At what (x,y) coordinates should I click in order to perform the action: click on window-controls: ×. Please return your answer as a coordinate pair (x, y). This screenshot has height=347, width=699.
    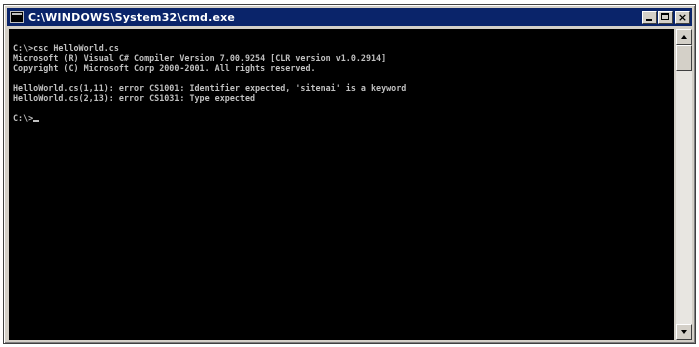
    Looking at the image, I should click on (665, 17).